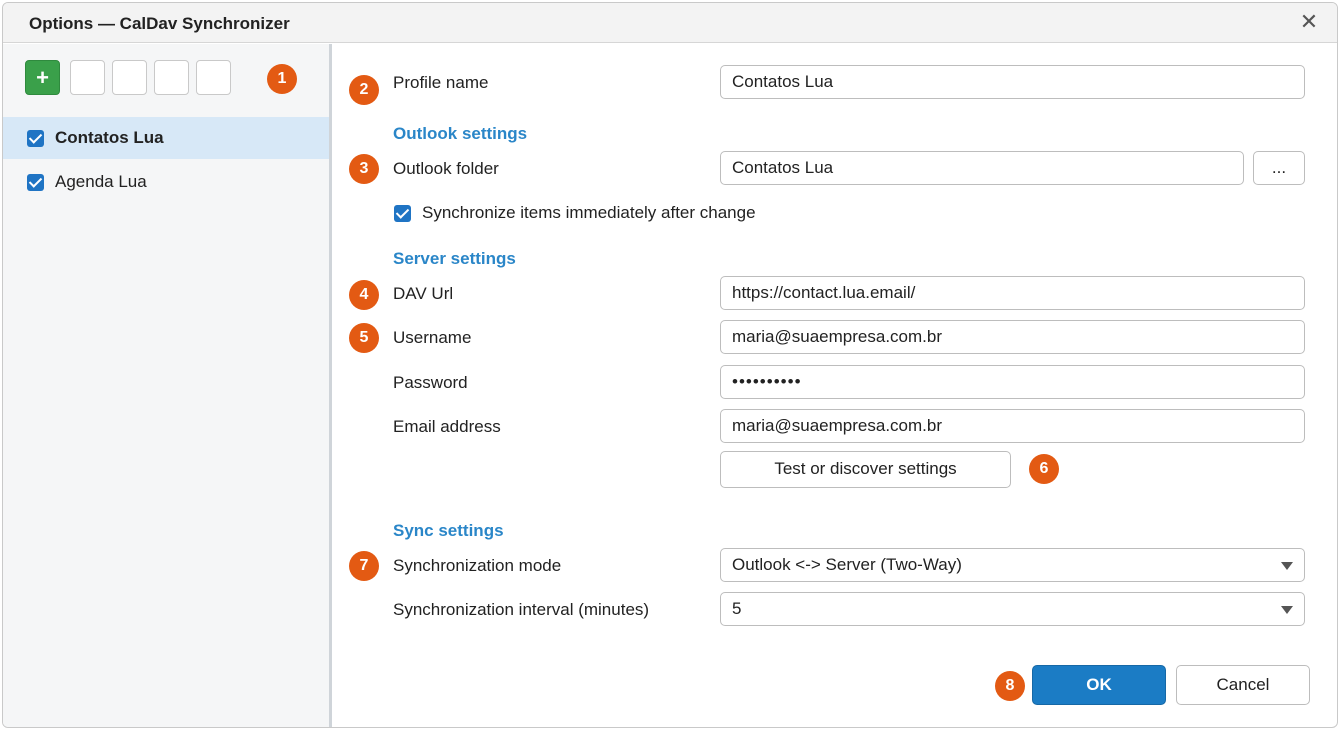  What do you see at coordinates (446, 168) in the screenshot?
I see `outlook-folder-label: Outlook folder` at bounding box center [446, 168].